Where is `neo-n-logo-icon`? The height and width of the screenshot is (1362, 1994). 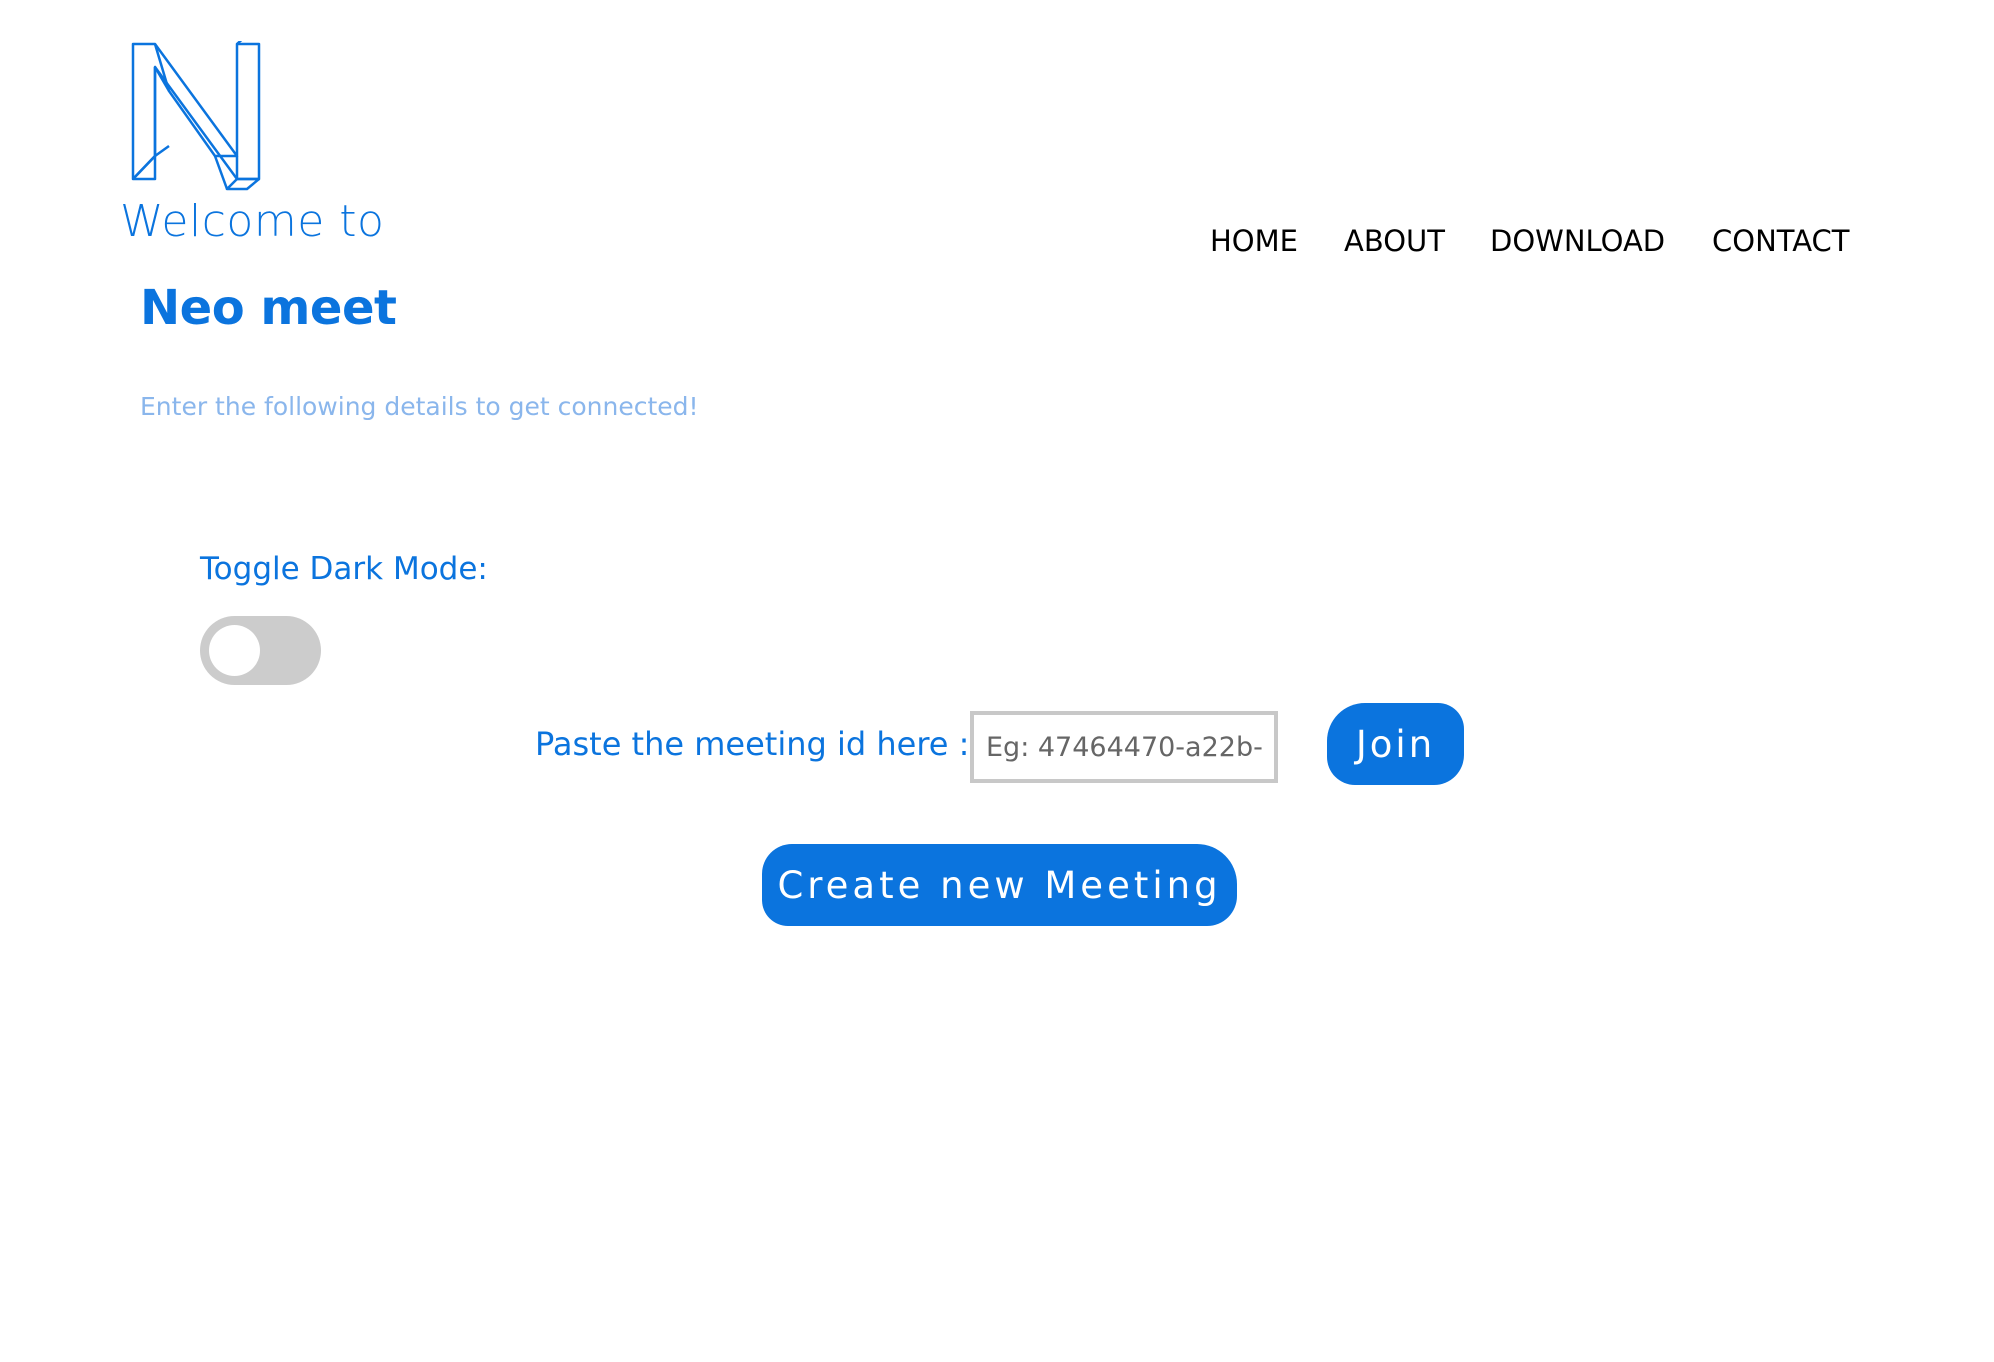 neo-n-logo-icon is located at coordinates (196, 116).